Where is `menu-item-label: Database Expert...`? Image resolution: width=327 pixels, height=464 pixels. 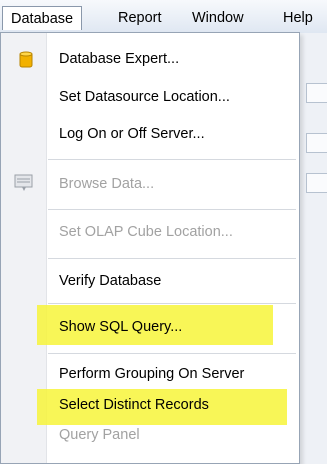
menu-item-label: Database Expert... is located at coordinates (119, 59).